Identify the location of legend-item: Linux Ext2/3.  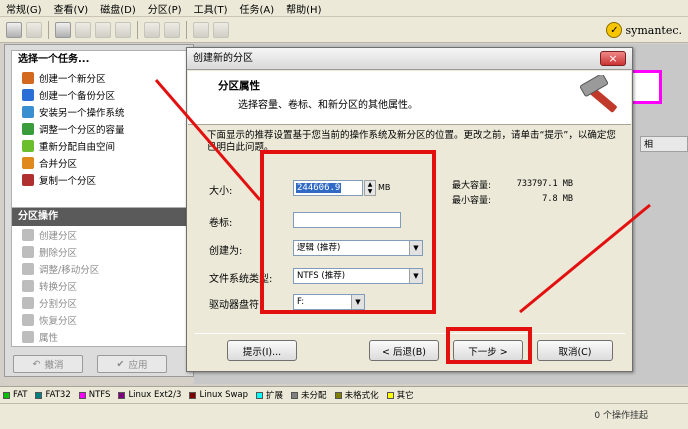
(149, 395).